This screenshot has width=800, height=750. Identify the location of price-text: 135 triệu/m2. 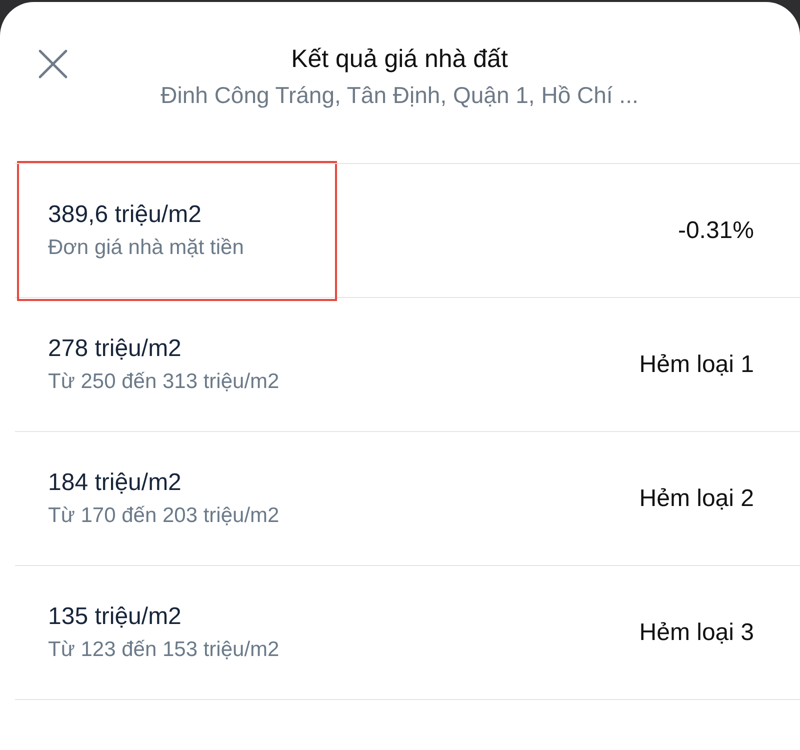
(115, 617).